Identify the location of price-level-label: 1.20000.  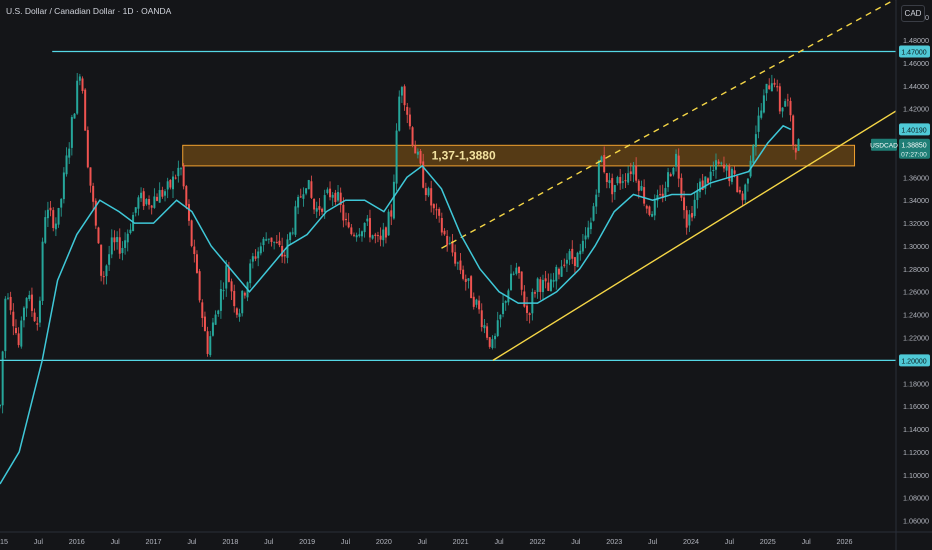
(913, 361).